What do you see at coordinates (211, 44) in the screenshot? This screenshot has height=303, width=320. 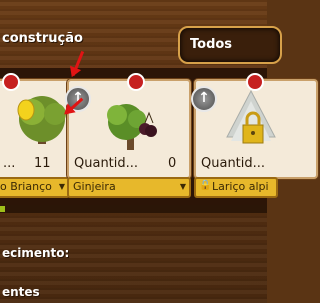 I see `filter-label: Todos` at bounding box center [211, 44].